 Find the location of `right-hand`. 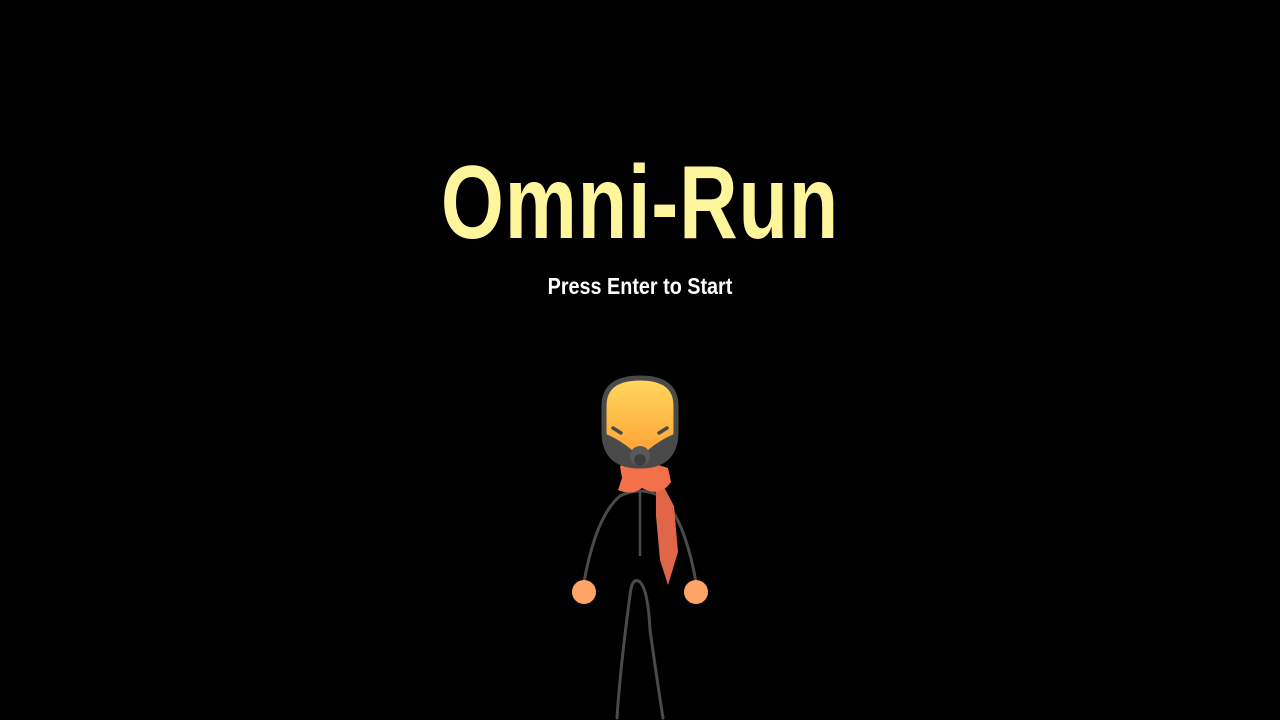

right-hand is located at coordinates (696, 592).